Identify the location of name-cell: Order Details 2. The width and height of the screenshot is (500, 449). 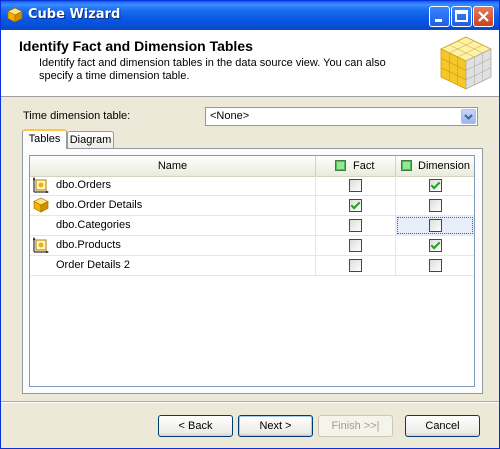
(173, 265).